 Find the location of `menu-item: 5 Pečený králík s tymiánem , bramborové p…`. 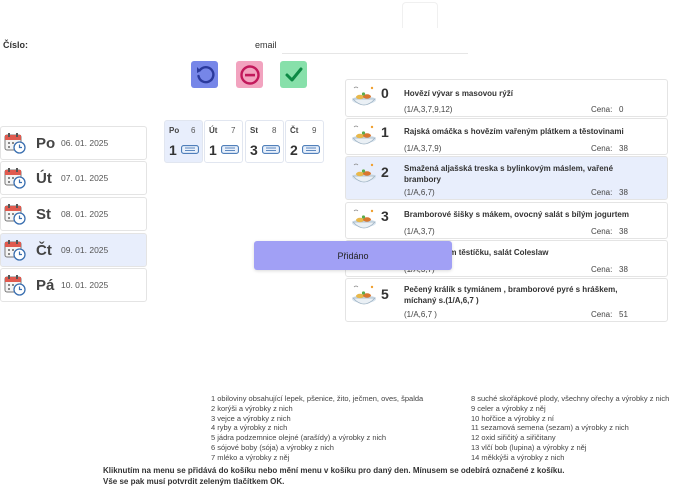

menu-item: 5 Pečený králík s tymiánem , bramborové p… is located at coordinates (506, 300).